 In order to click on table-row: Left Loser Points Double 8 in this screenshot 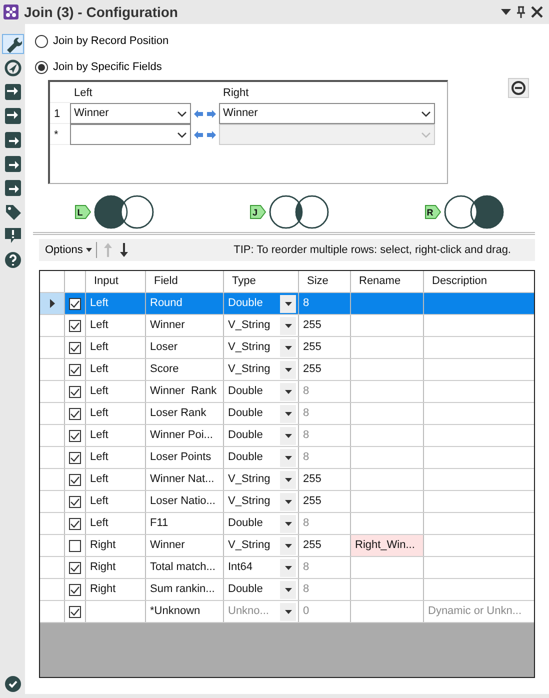, I will do `click(287, 458)`.